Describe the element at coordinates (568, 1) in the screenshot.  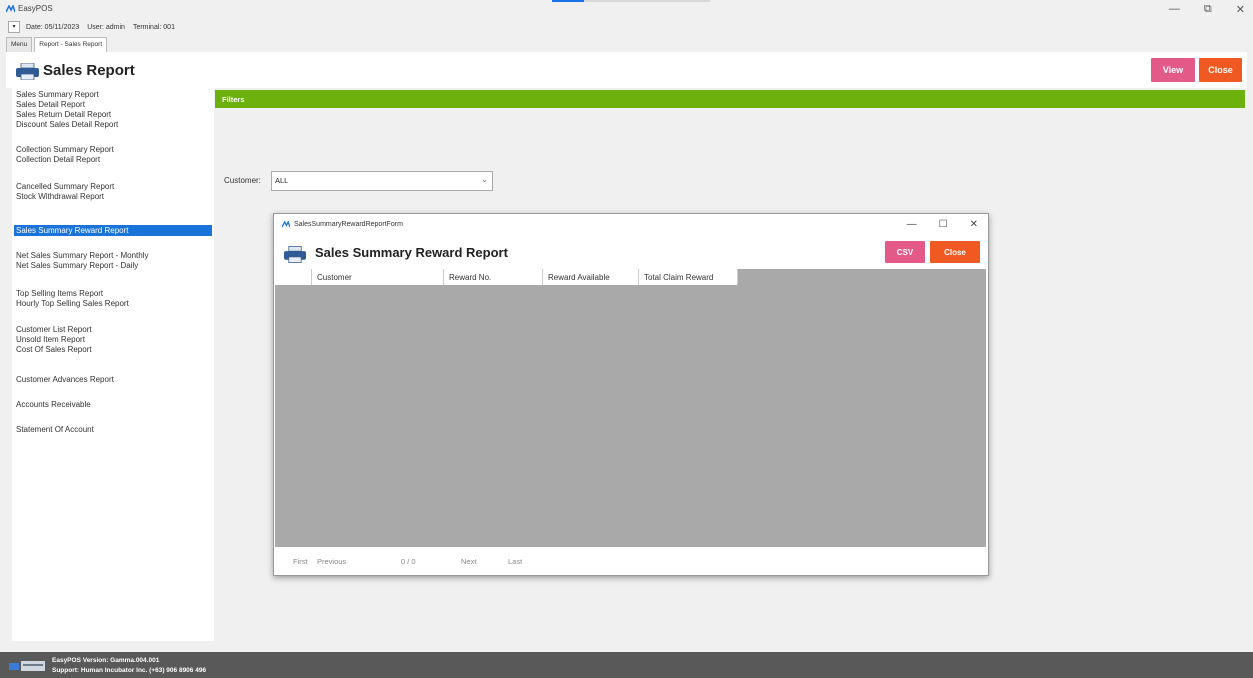
I see `progress-fill` at that location.